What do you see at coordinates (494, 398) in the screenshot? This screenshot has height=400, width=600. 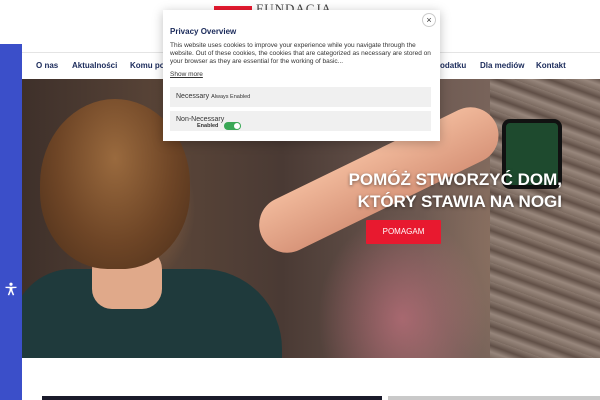 I see `content-card-grey` at bounding box center [494, 398].